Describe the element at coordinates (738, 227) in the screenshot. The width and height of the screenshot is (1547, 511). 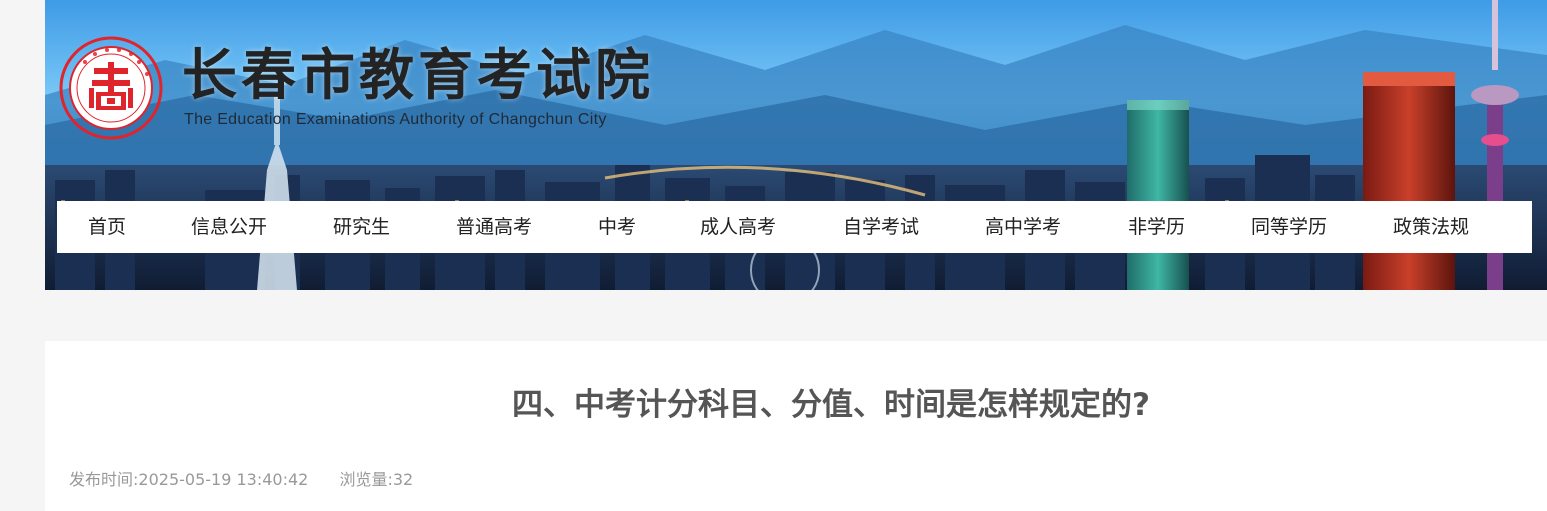
I see `nav-item-adult-exam: 成人高考` at that location.